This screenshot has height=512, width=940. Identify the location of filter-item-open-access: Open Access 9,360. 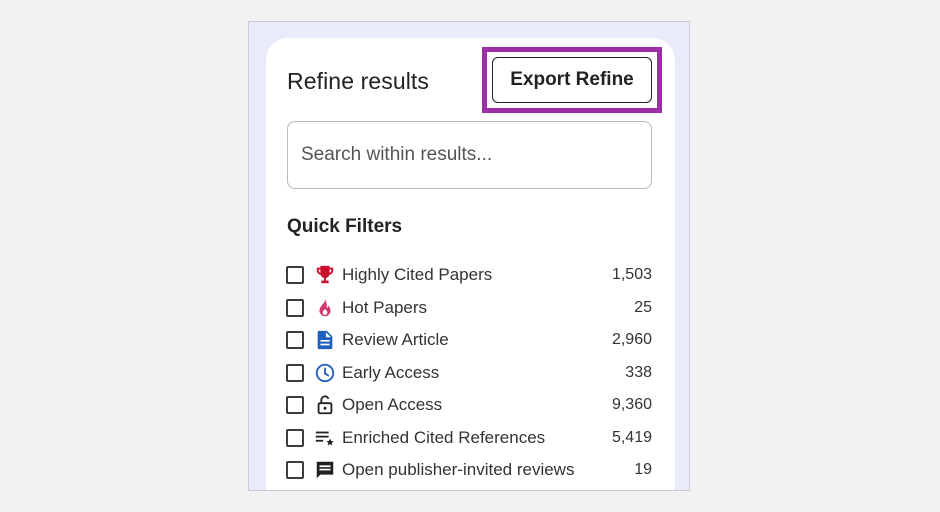
(470, 405).